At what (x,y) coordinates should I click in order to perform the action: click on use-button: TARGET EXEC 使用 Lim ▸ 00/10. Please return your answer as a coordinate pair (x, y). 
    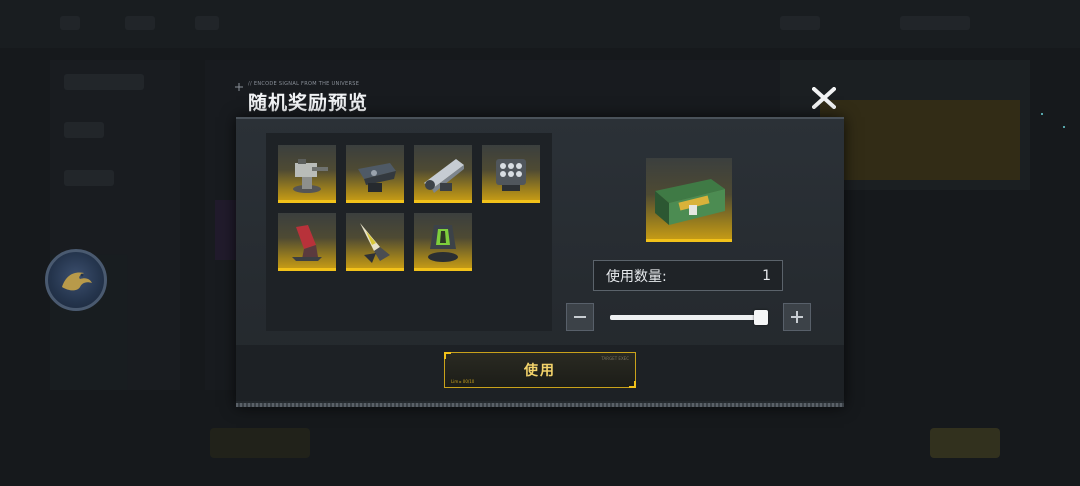
    Looking at the image, I should click on (540, 370).